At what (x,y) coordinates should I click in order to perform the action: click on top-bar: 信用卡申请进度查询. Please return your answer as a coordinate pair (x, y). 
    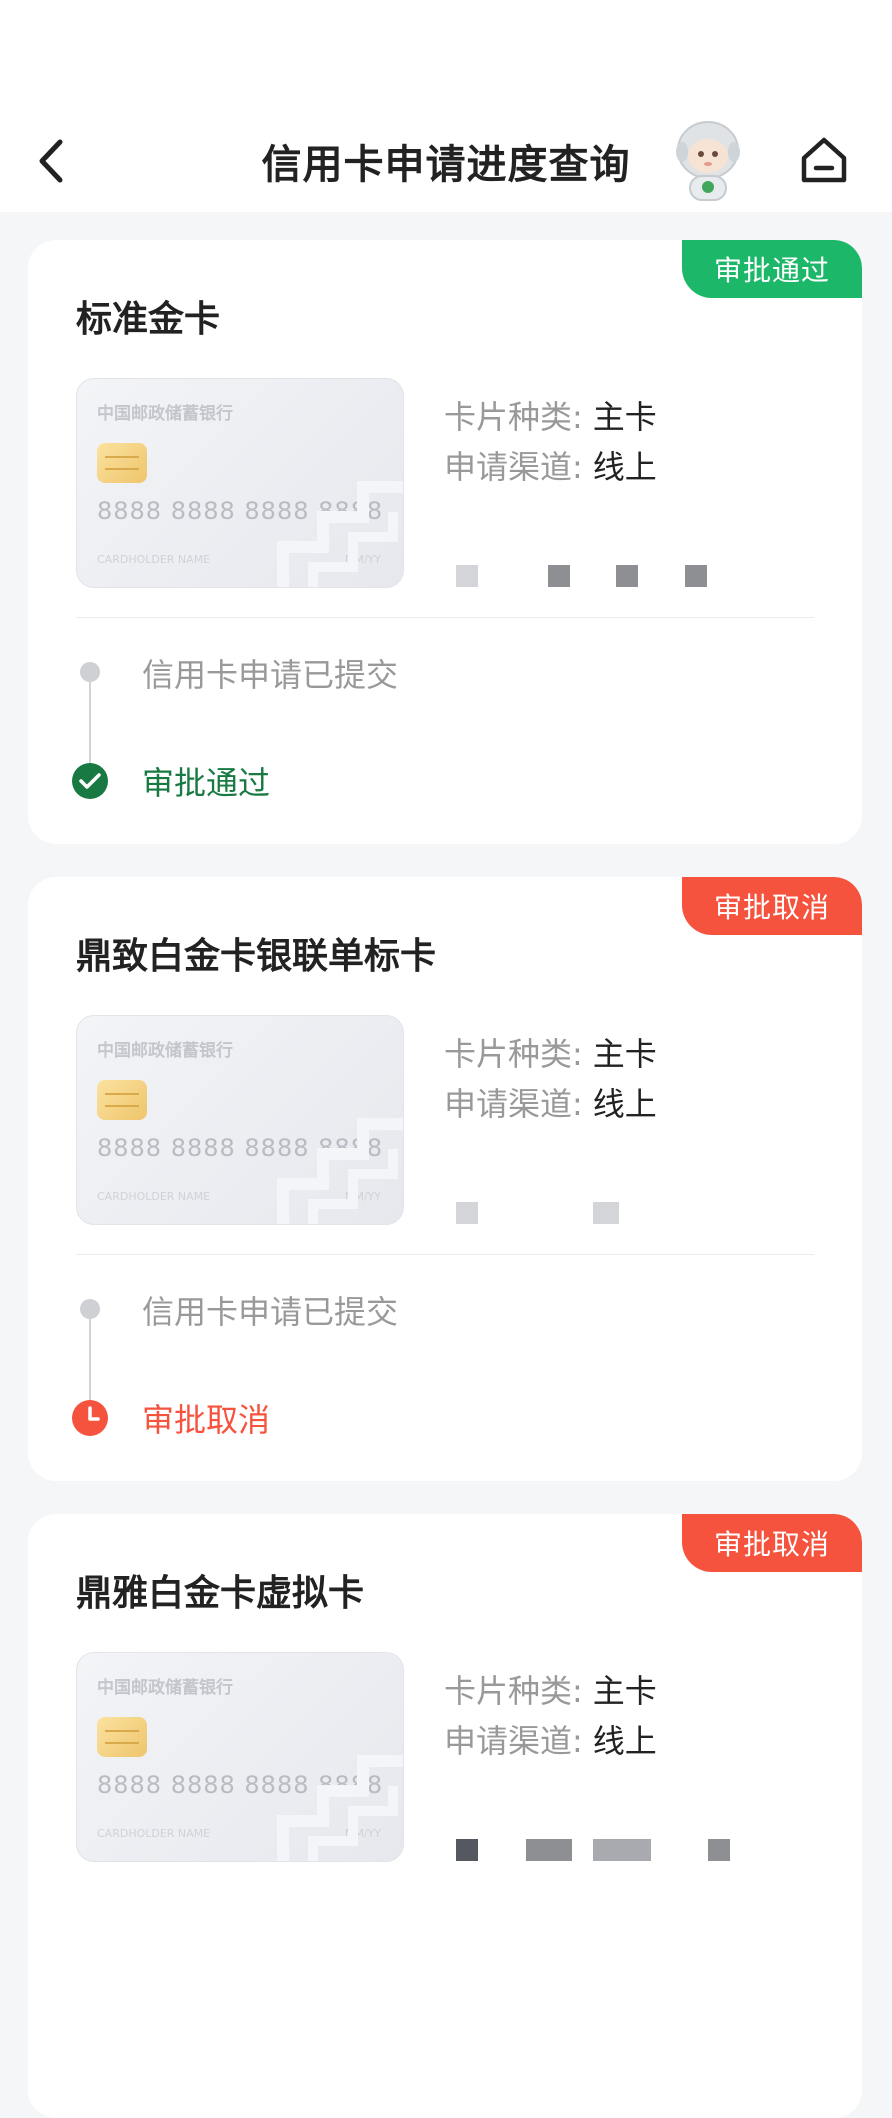
    Looking at the image, I should click on (446, 106).